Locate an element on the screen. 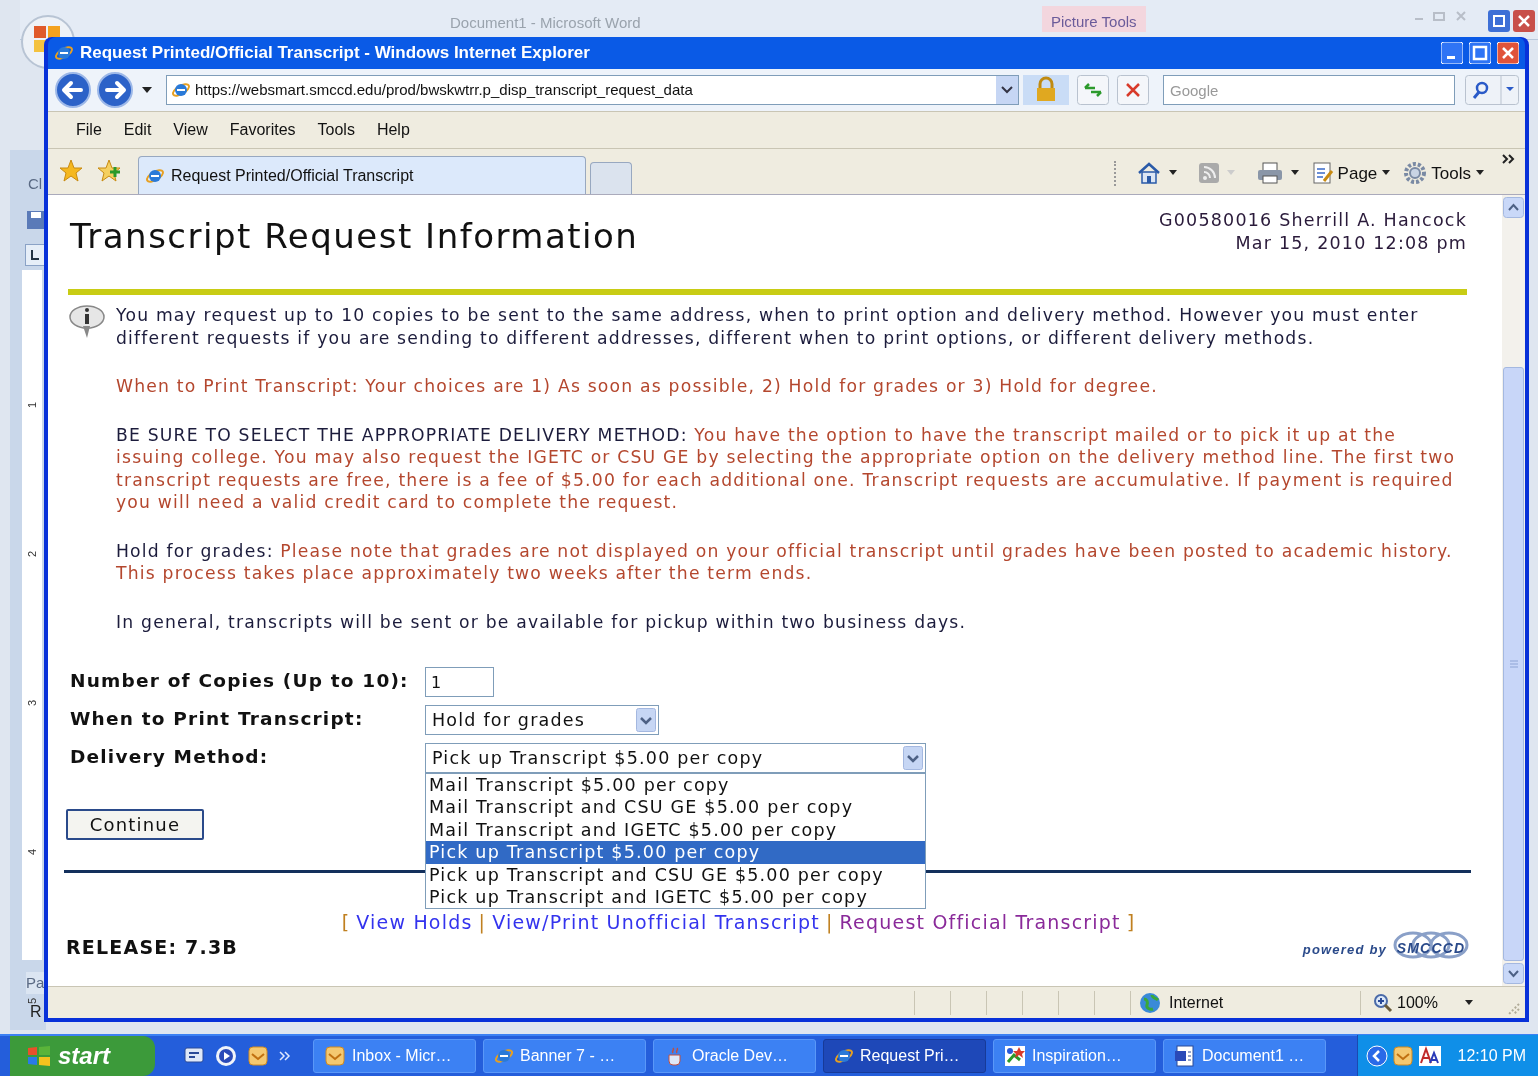  menu-item: Help is located at coordinates (393, 130).